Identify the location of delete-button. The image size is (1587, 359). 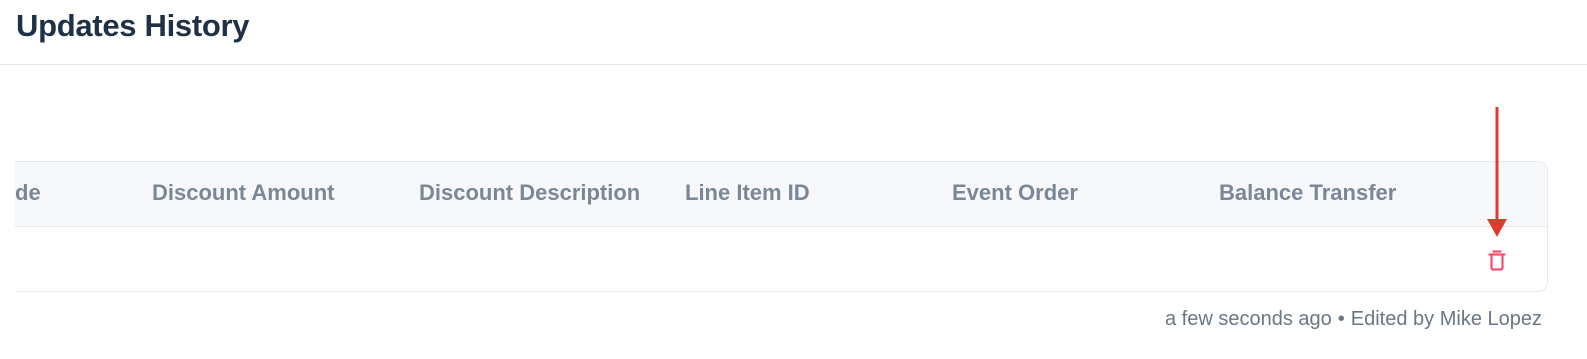
(1497, 260).